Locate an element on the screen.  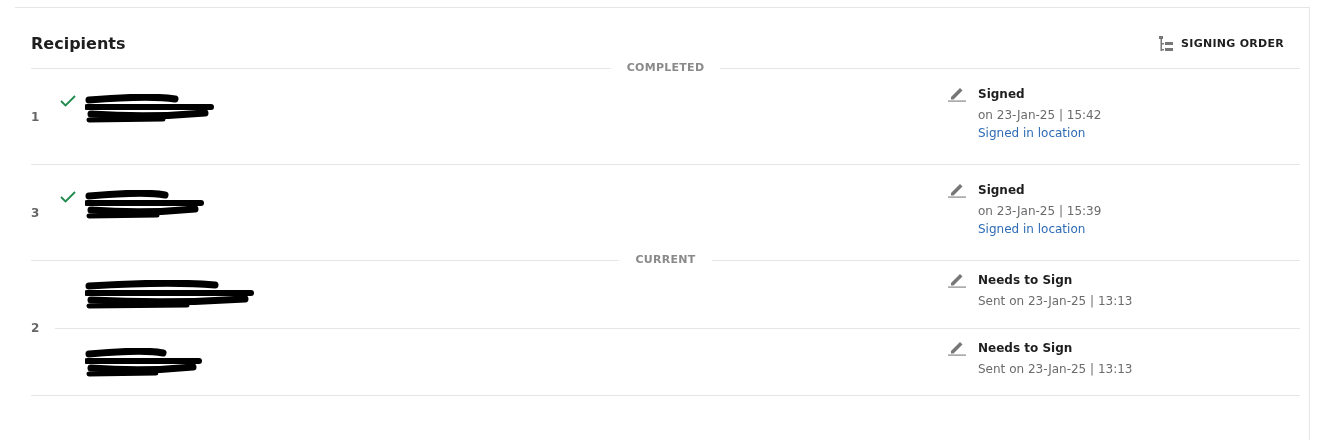
signing-order-button: SIGNING ORDER is located at coordinates (1229, 44).